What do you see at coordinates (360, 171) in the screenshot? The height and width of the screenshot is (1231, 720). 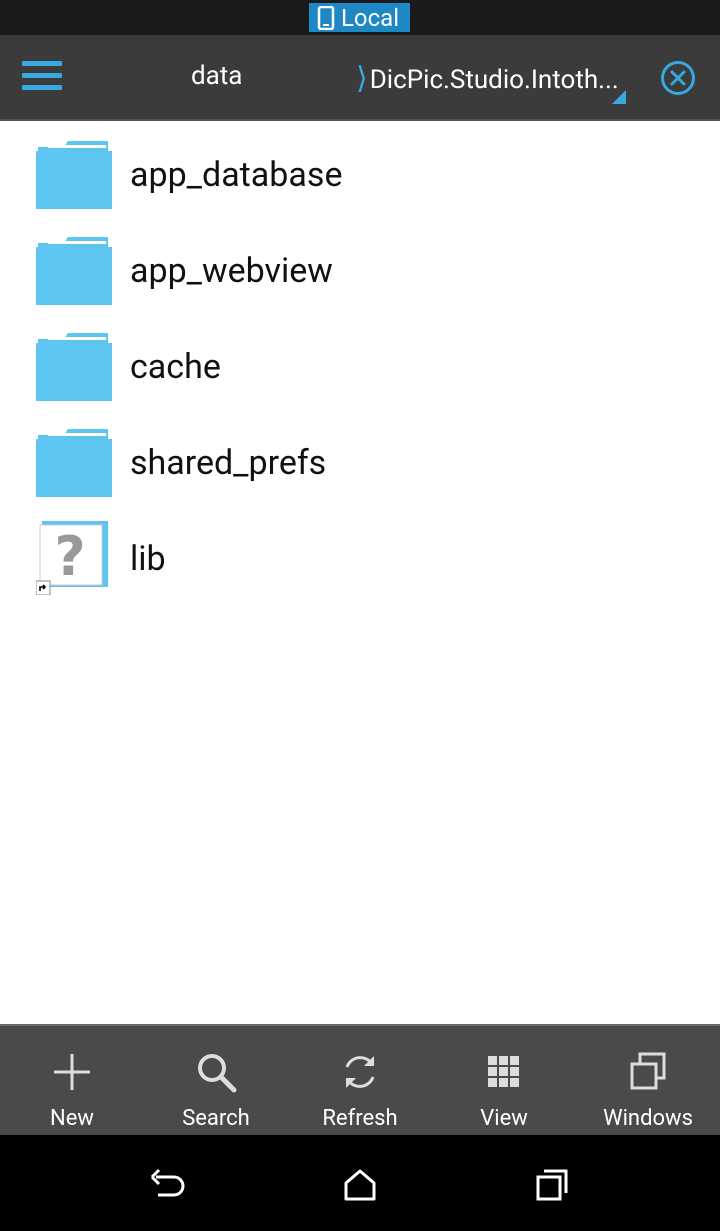 I see `list-item: app_database` at bounding box center [360, 171].